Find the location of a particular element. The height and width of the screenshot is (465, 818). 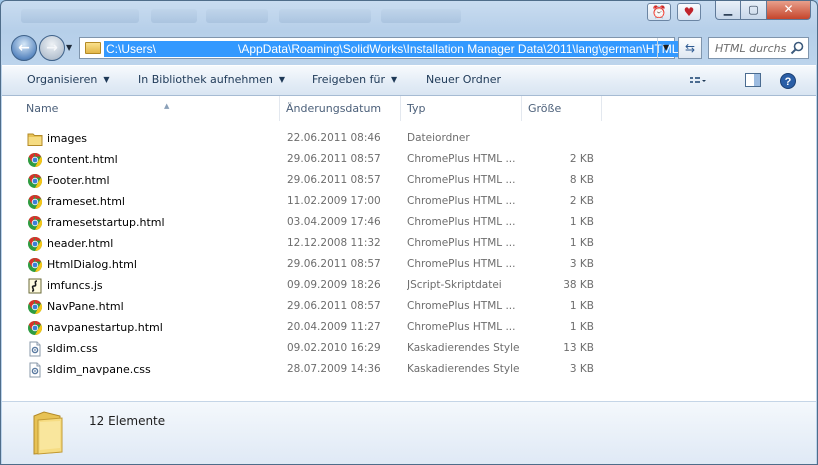

include-library-button: In Bibliothek aufnehmen ▼ is located at coordinates (211, 79).